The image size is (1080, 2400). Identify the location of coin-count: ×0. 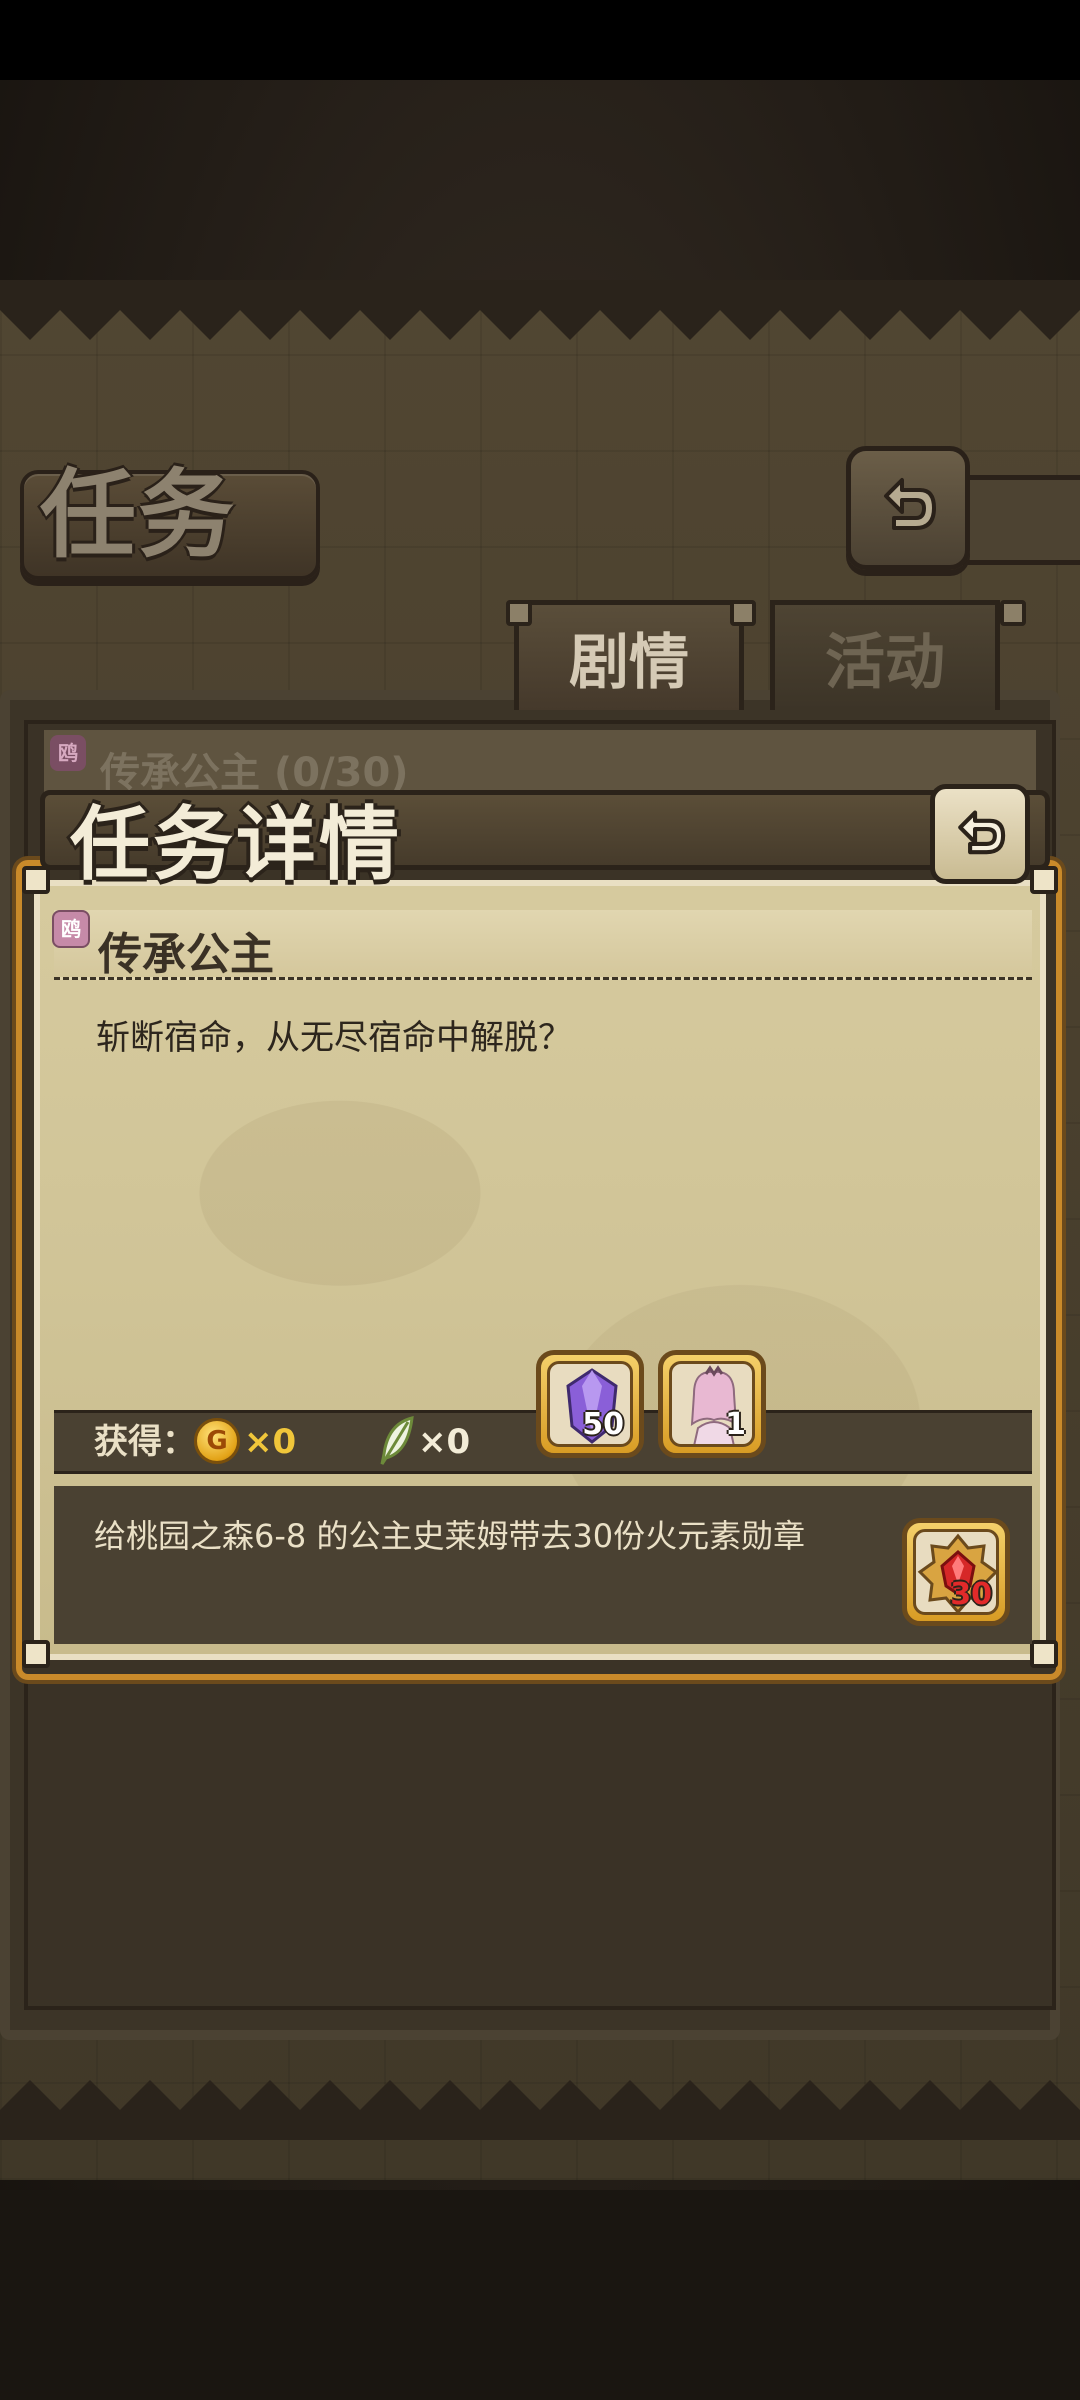
(270, 1442).